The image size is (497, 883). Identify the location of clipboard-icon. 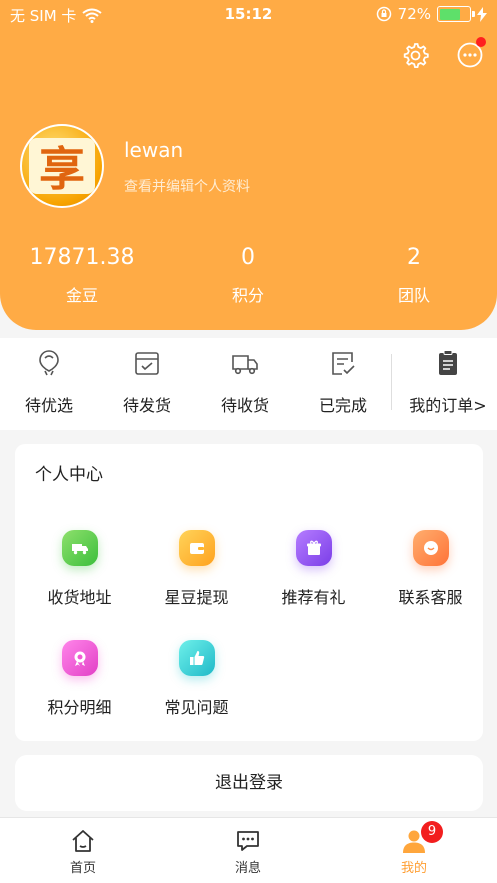
(448, 362).